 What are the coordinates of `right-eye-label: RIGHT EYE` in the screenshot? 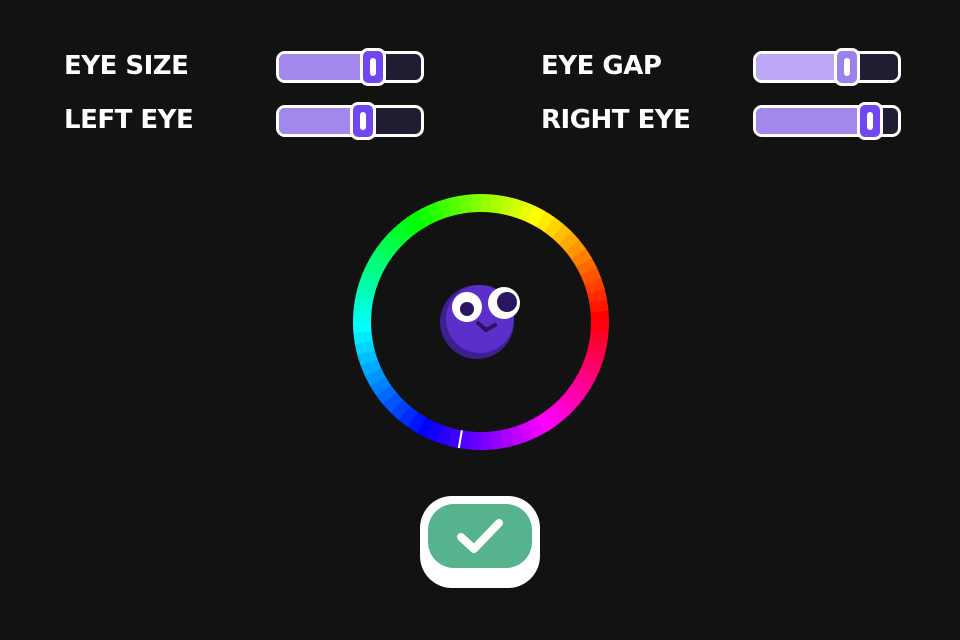 It's located at (616, 120).